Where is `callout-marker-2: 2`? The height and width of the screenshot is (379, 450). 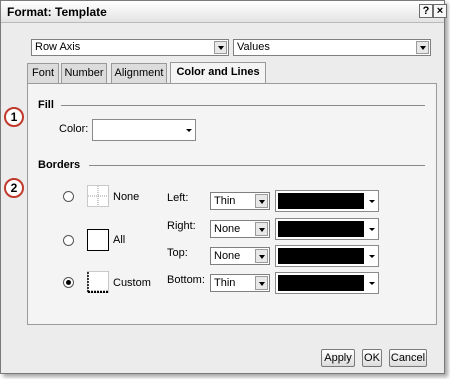 callout-marker-2: 2 is located at coordinates (14, 188).